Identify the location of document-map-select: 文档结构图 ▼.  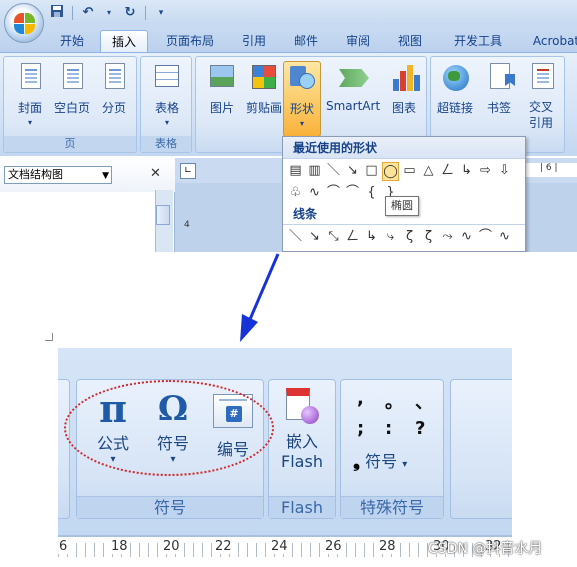
(58, 175).